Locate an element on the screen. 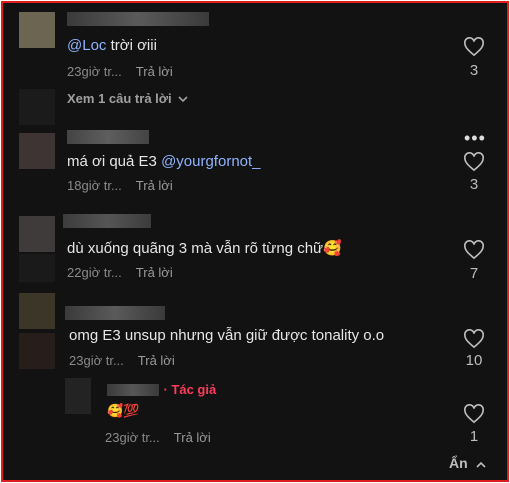 This screenshot has height=483, width=510. comment-meta: 22giờ tr... Trả lời is located at coordinates (120, 272).